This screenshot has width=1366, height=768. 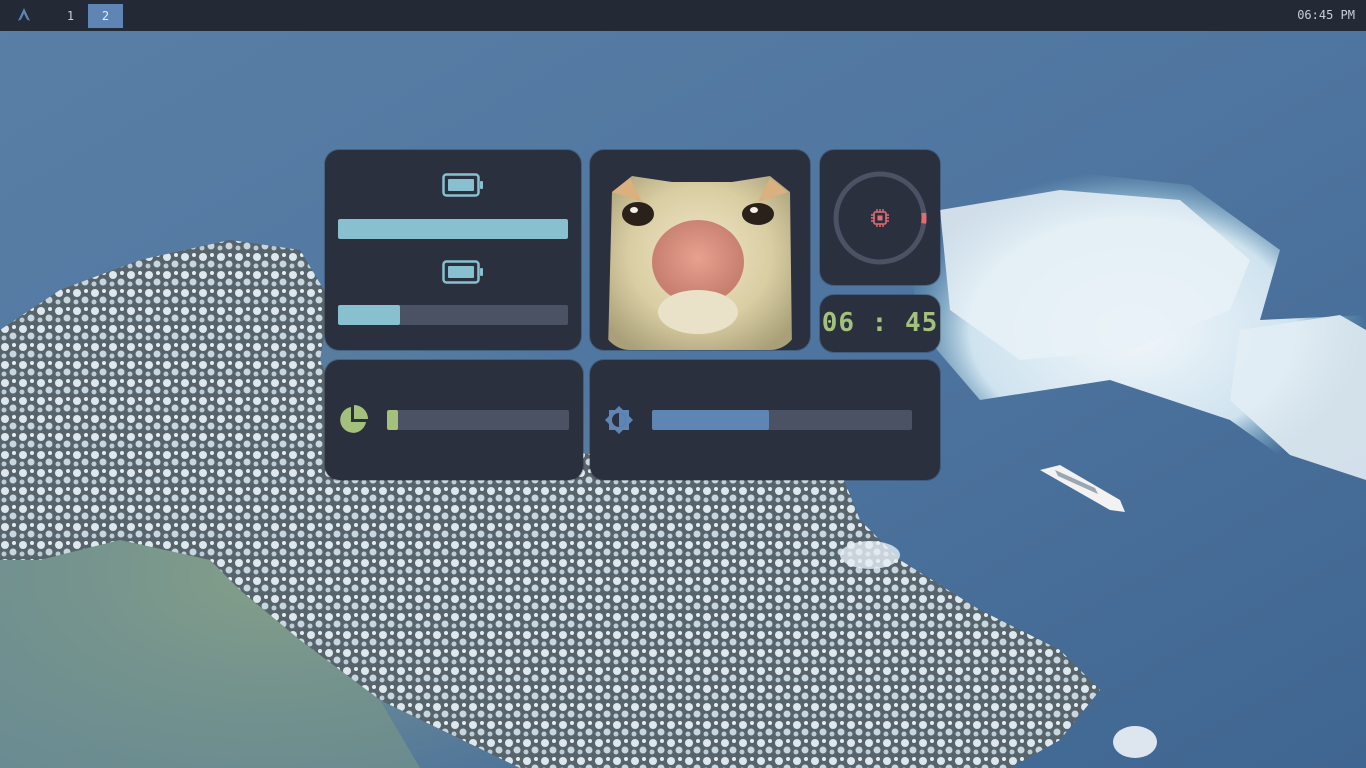 I want to click on panel-clock: 06:45 PM, so click(x=1326, y=15).